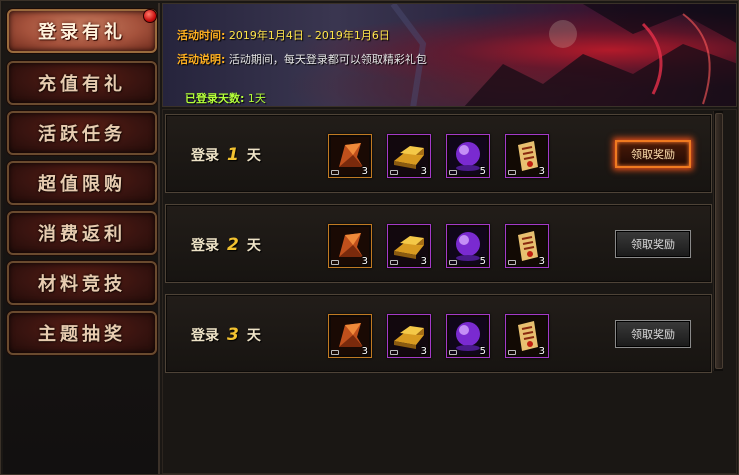 The height and width of the screenshot is (475, 739). What do you see at coordinates (226, 335) in the screenshot?
I see `login-day-label: 登录 3 天` at bounding box center [226, 335].